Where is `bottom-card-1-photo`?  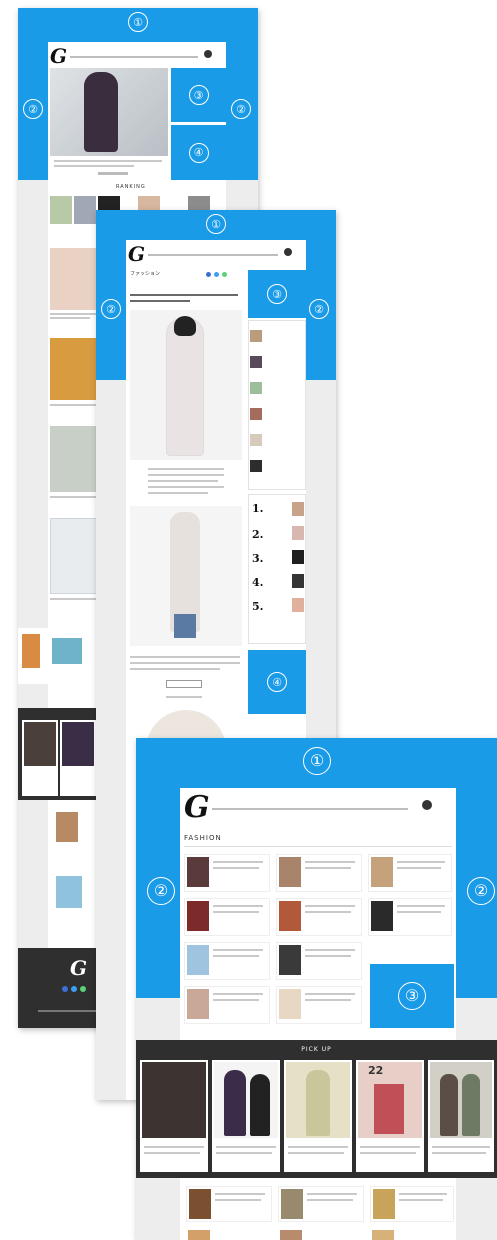
bottom-card-1-photo is located at coordinates (67, 827).